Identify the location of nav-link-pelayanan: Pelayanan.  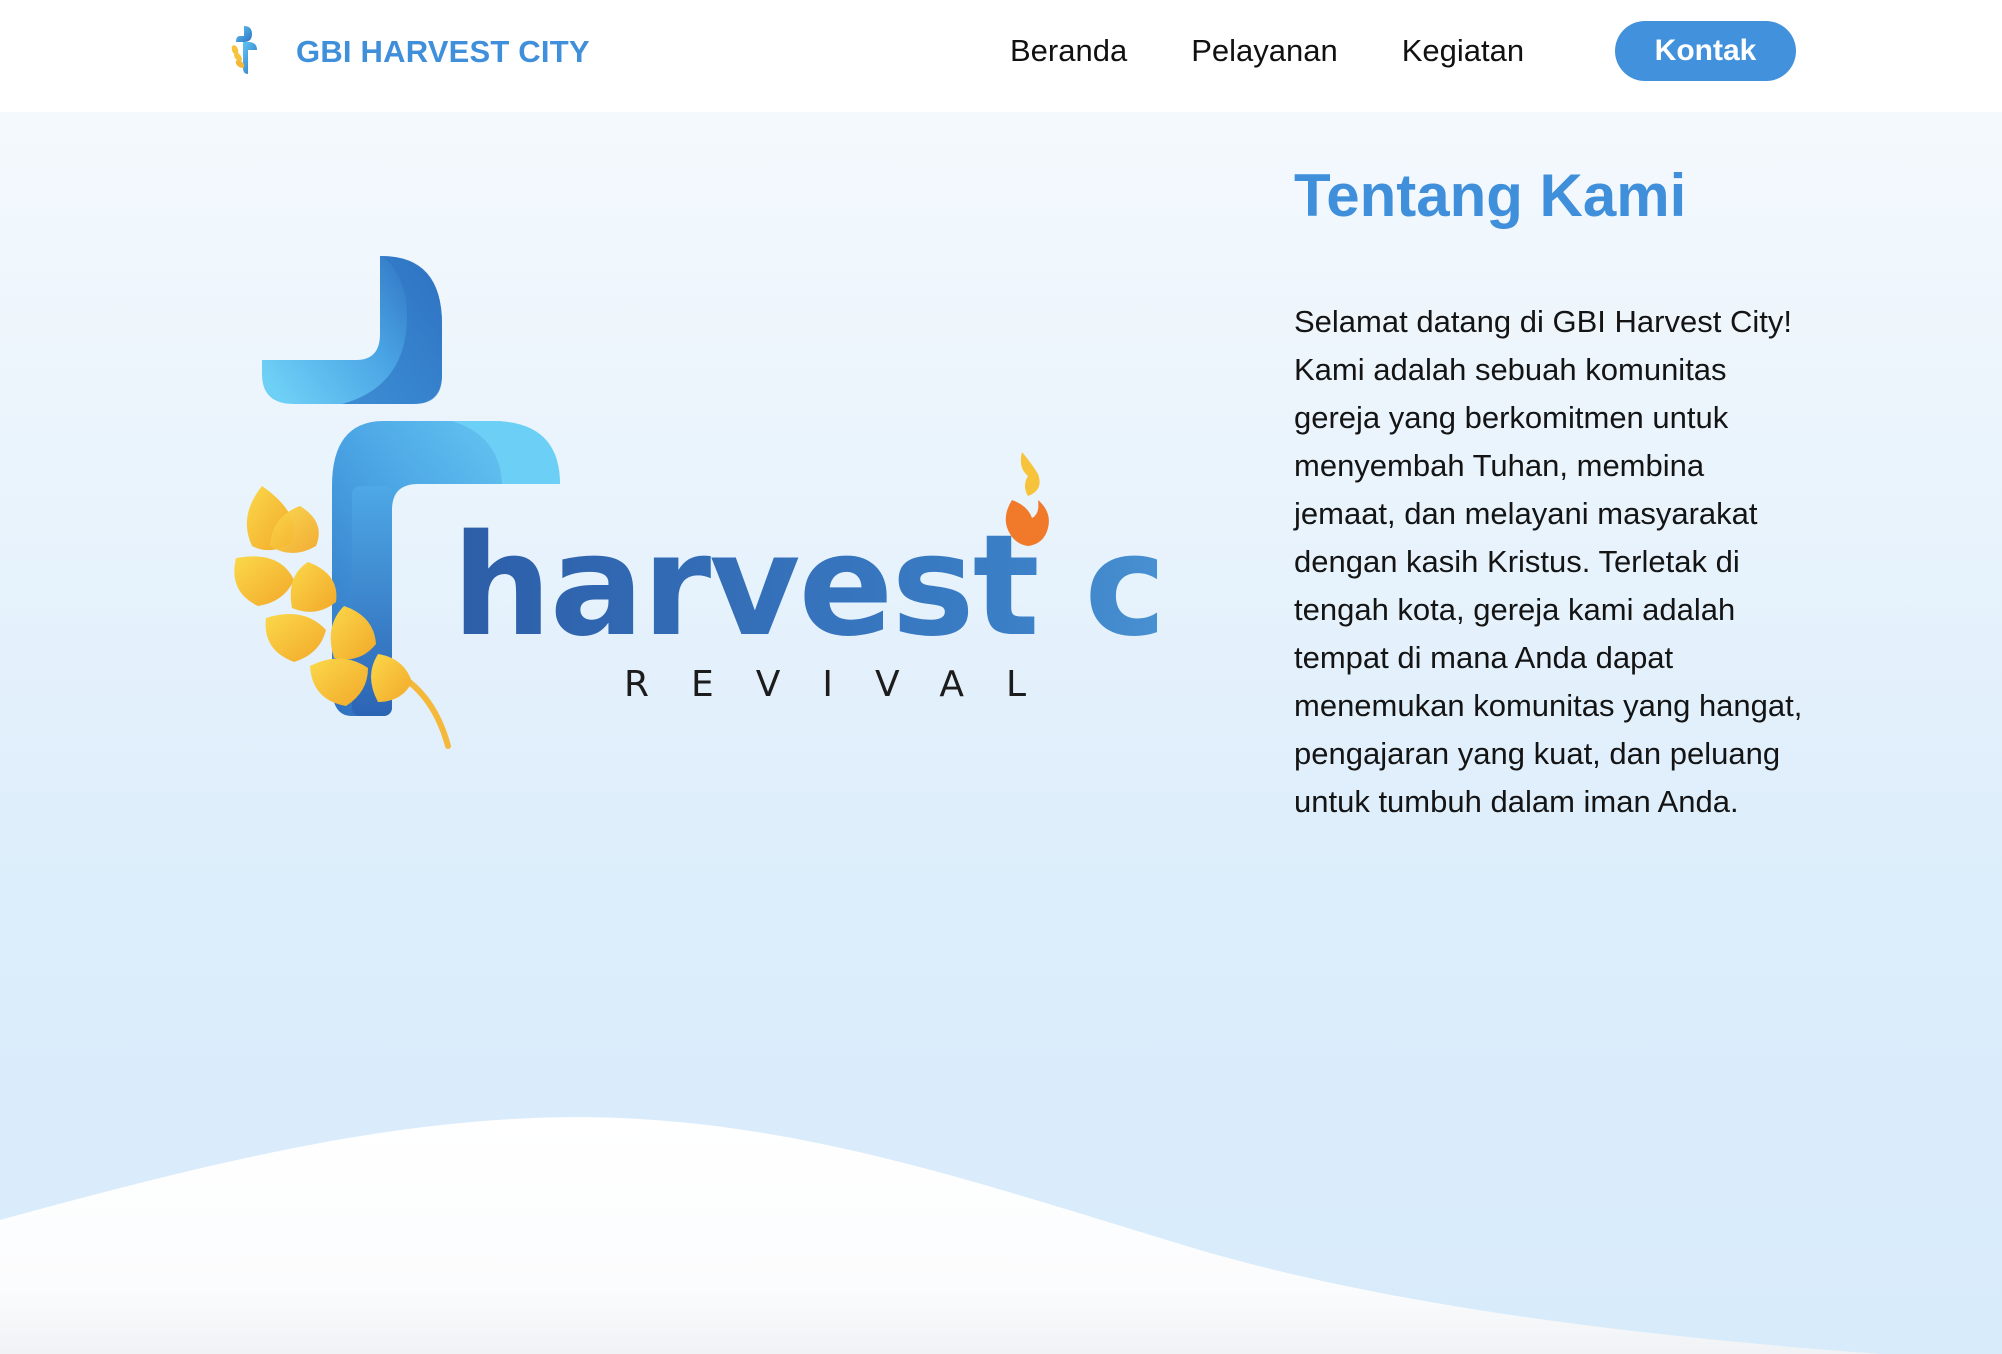
(1264, 51).